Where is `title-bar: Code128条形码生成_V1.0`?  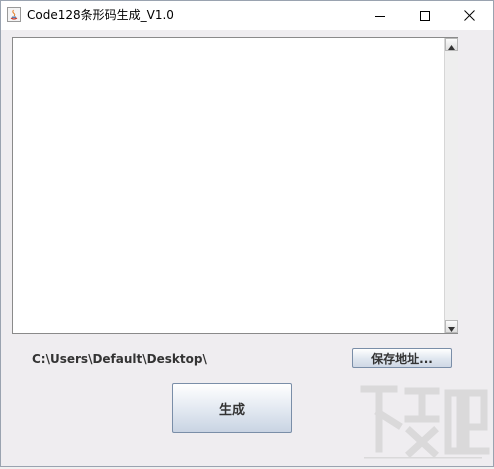 title-bar: Code128条形码生成_V1.0 is located at coordinates (247, 15).